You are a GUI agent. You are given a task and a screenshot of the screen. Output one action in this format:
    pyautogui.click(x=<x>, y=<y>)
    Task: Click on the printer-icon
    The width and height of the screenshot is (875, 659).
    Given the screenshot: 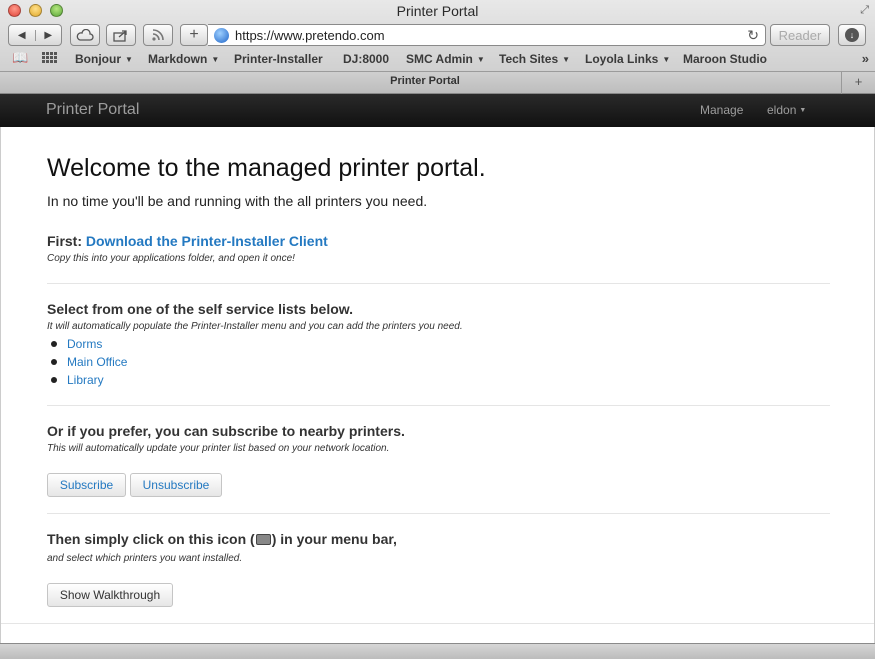 What is the action you would take?
    pyautogui.click(x=263, y=539)
    